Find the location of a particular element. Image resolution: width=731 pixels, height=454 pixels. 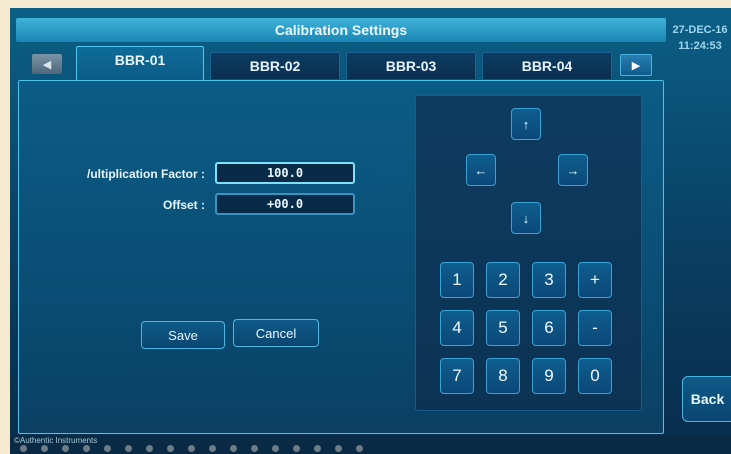

tab-bbr-01: BBR-01 is located at coordinates (140, 63).